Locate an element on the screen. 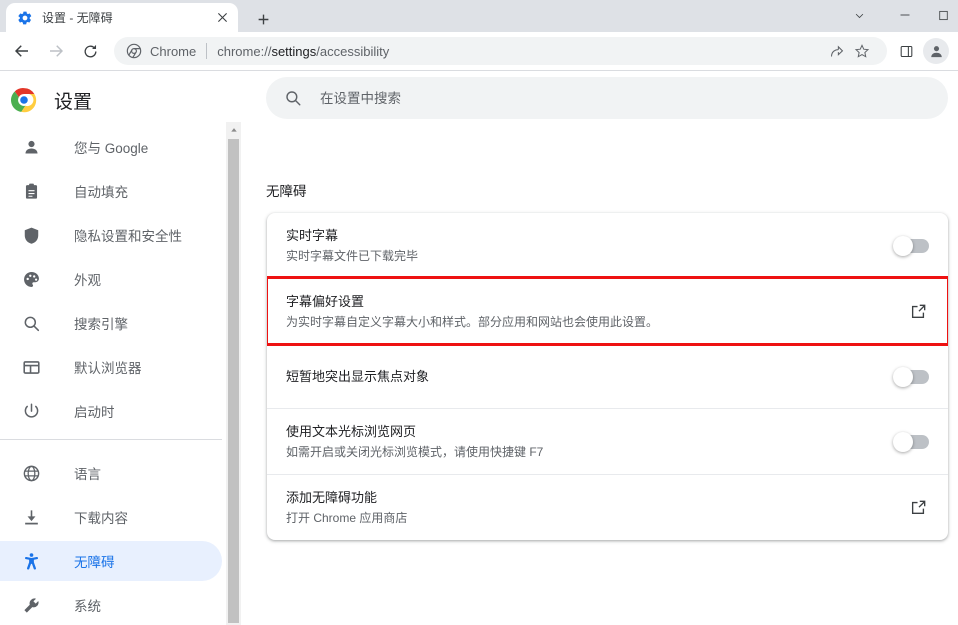 The height and width of the screenshot is (625, 958). setting-row-add-accessibility-features: 添加无障碍功能 打开 Chrome 应用商店 is located at coordinates (607, 507).